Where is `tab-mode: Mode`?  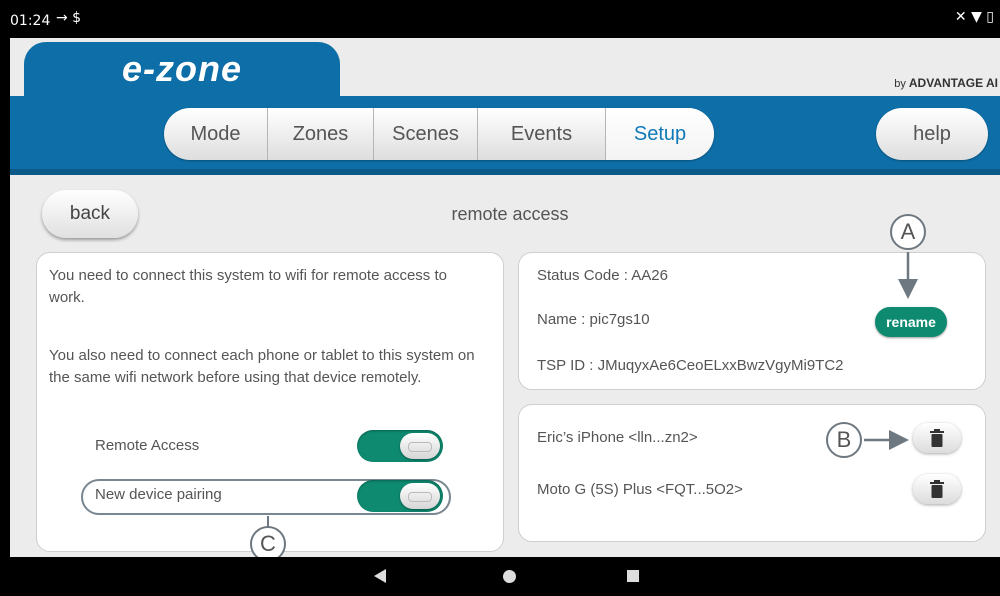 tab-mode: Mode is located at coordinates (216, 134).